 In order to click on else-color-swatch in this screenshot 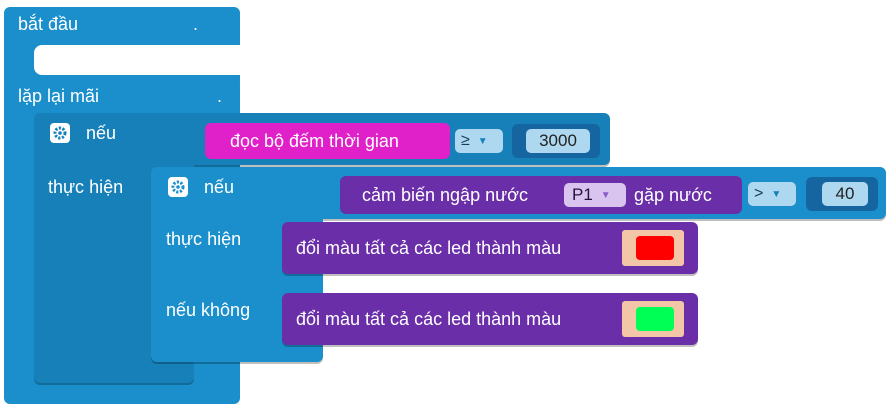, I will do `click(655, 319)`.